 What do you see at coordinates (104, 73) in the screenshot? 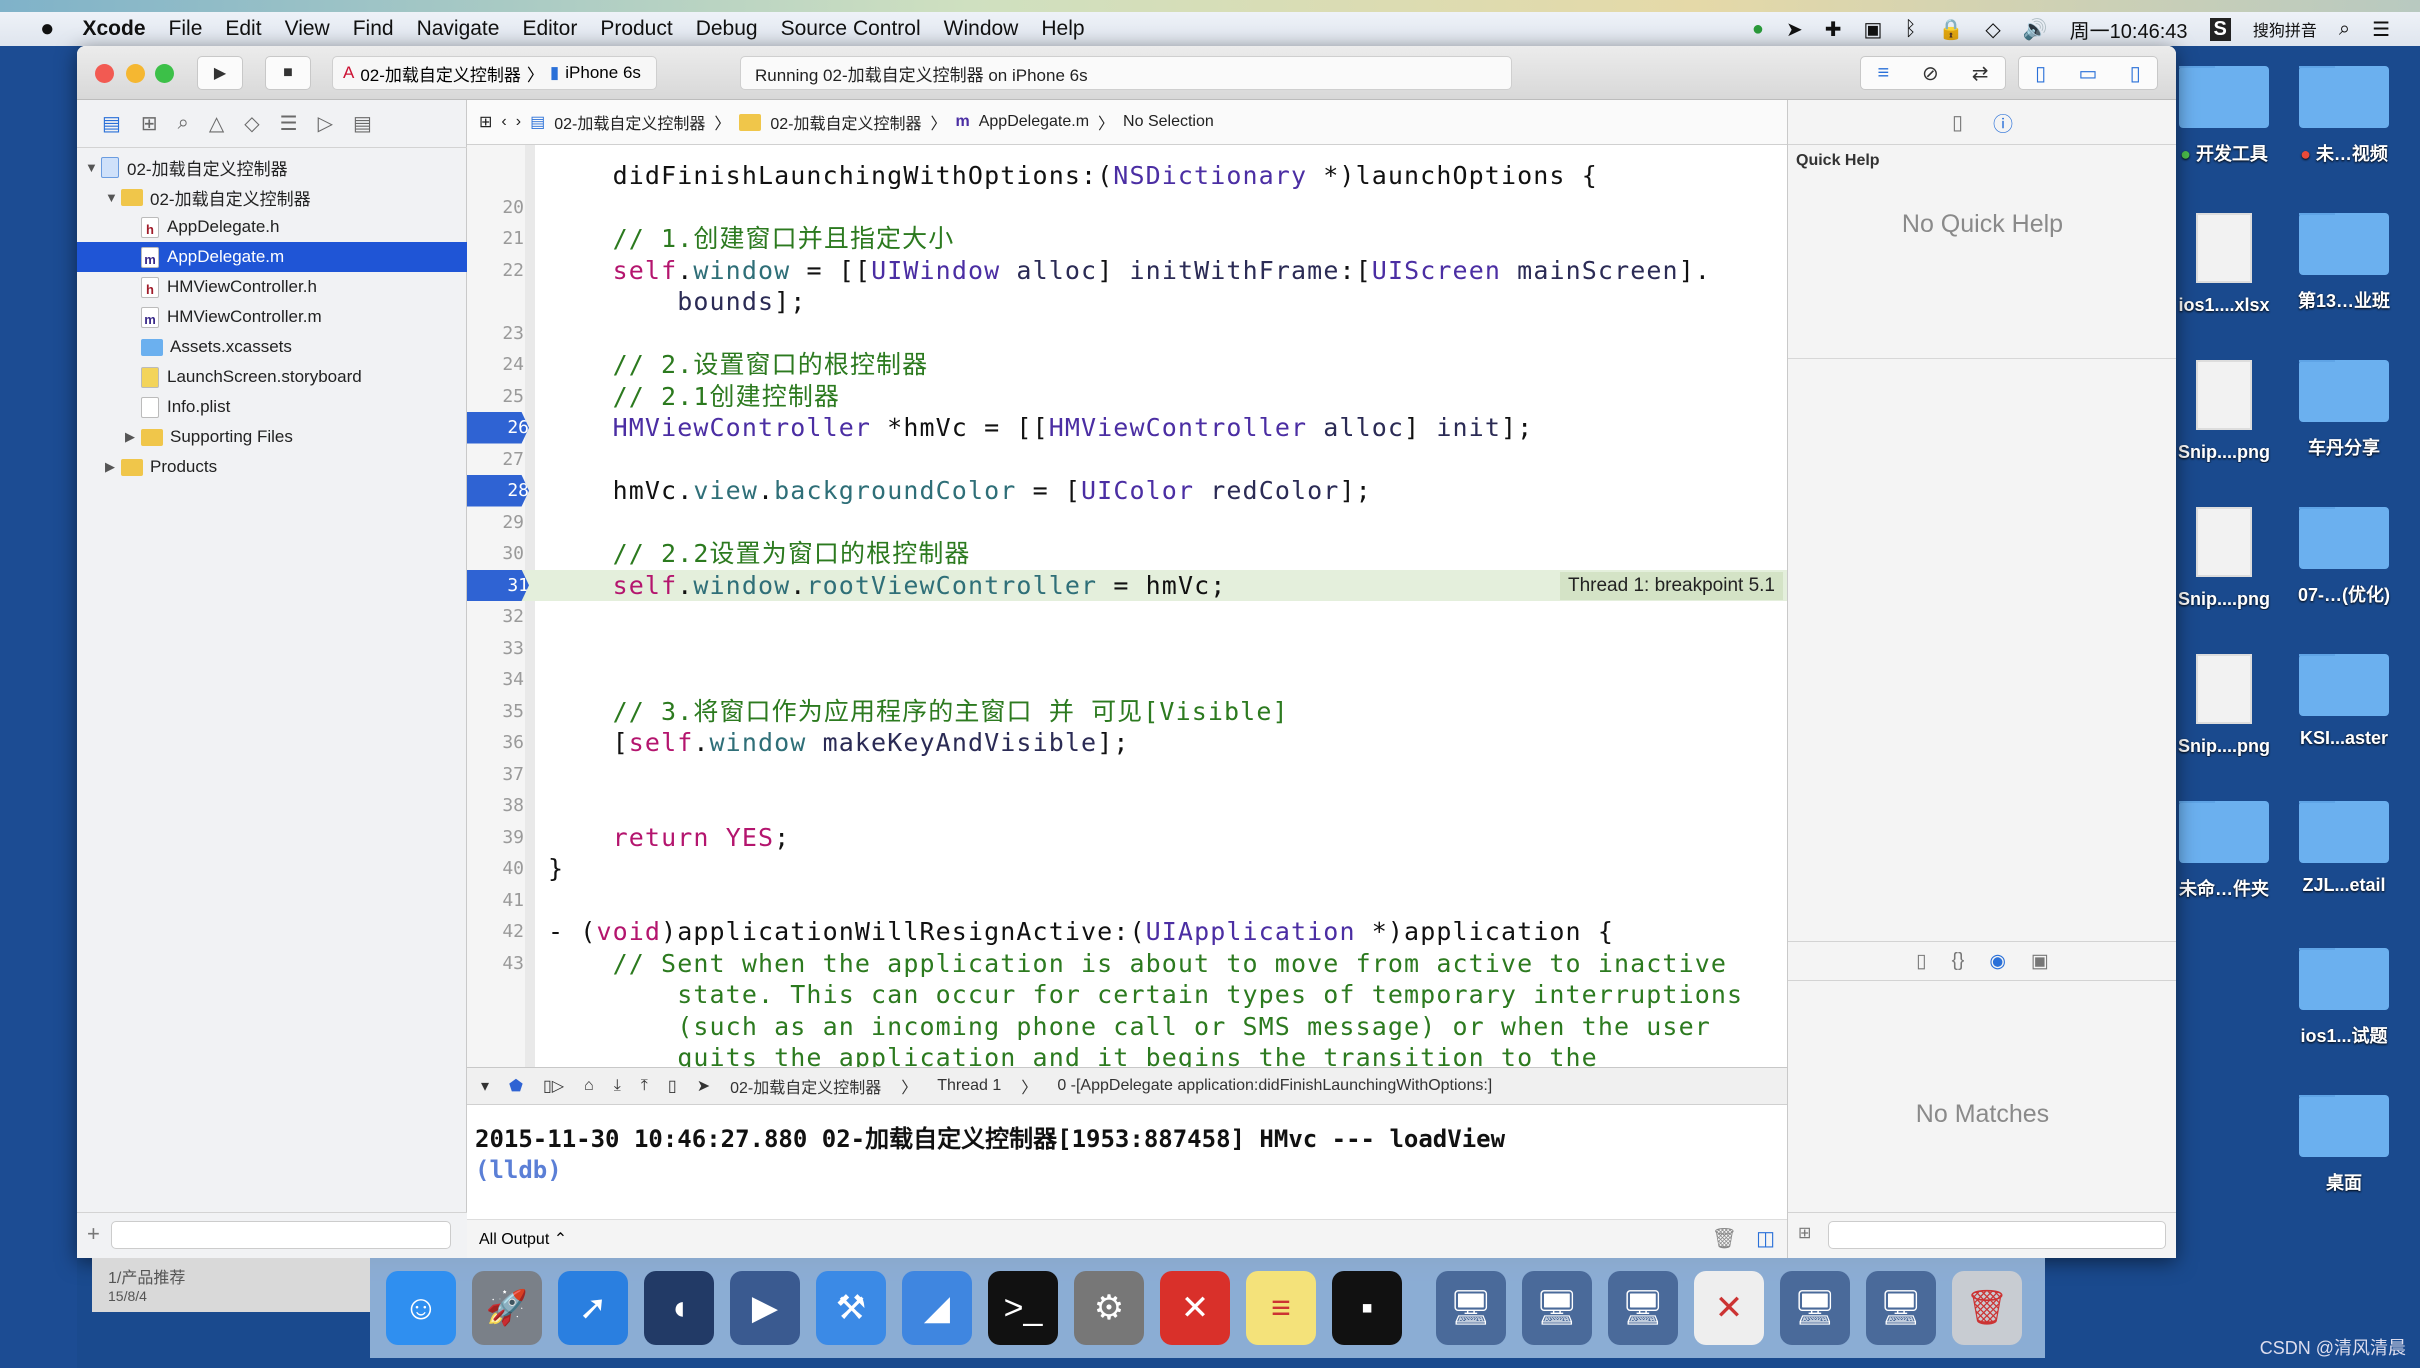
I see `close-button` at bounding box center [104, 73].